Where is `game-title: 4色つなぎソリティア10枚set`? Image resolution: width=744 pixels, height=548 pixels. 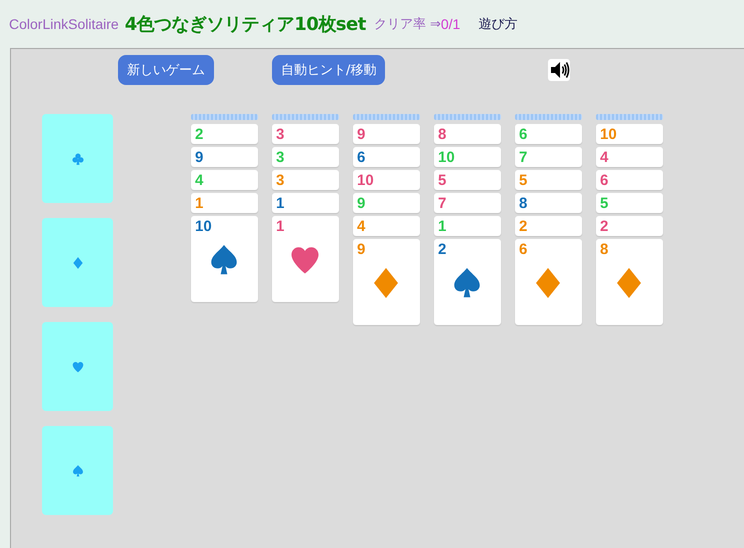 game-title: 4色つなぎソリティア10枚set is located at coordinates (245, 24).